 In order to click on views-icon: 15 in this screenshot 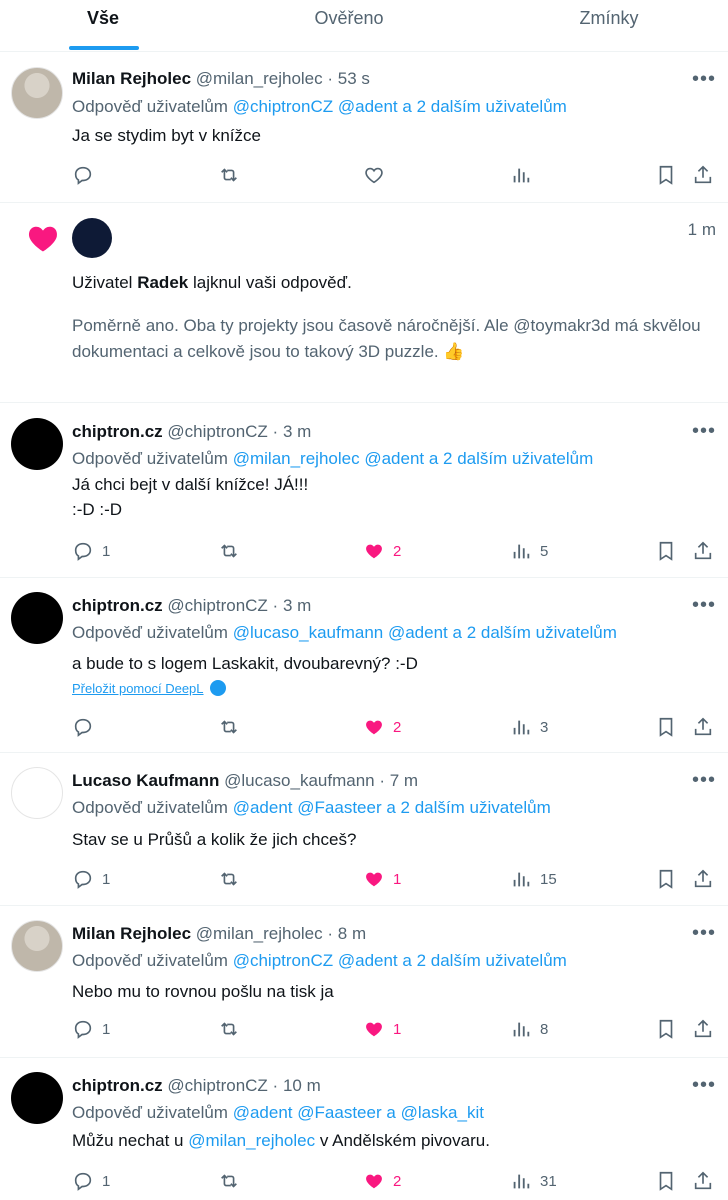, I will do `click(533, 879)`.